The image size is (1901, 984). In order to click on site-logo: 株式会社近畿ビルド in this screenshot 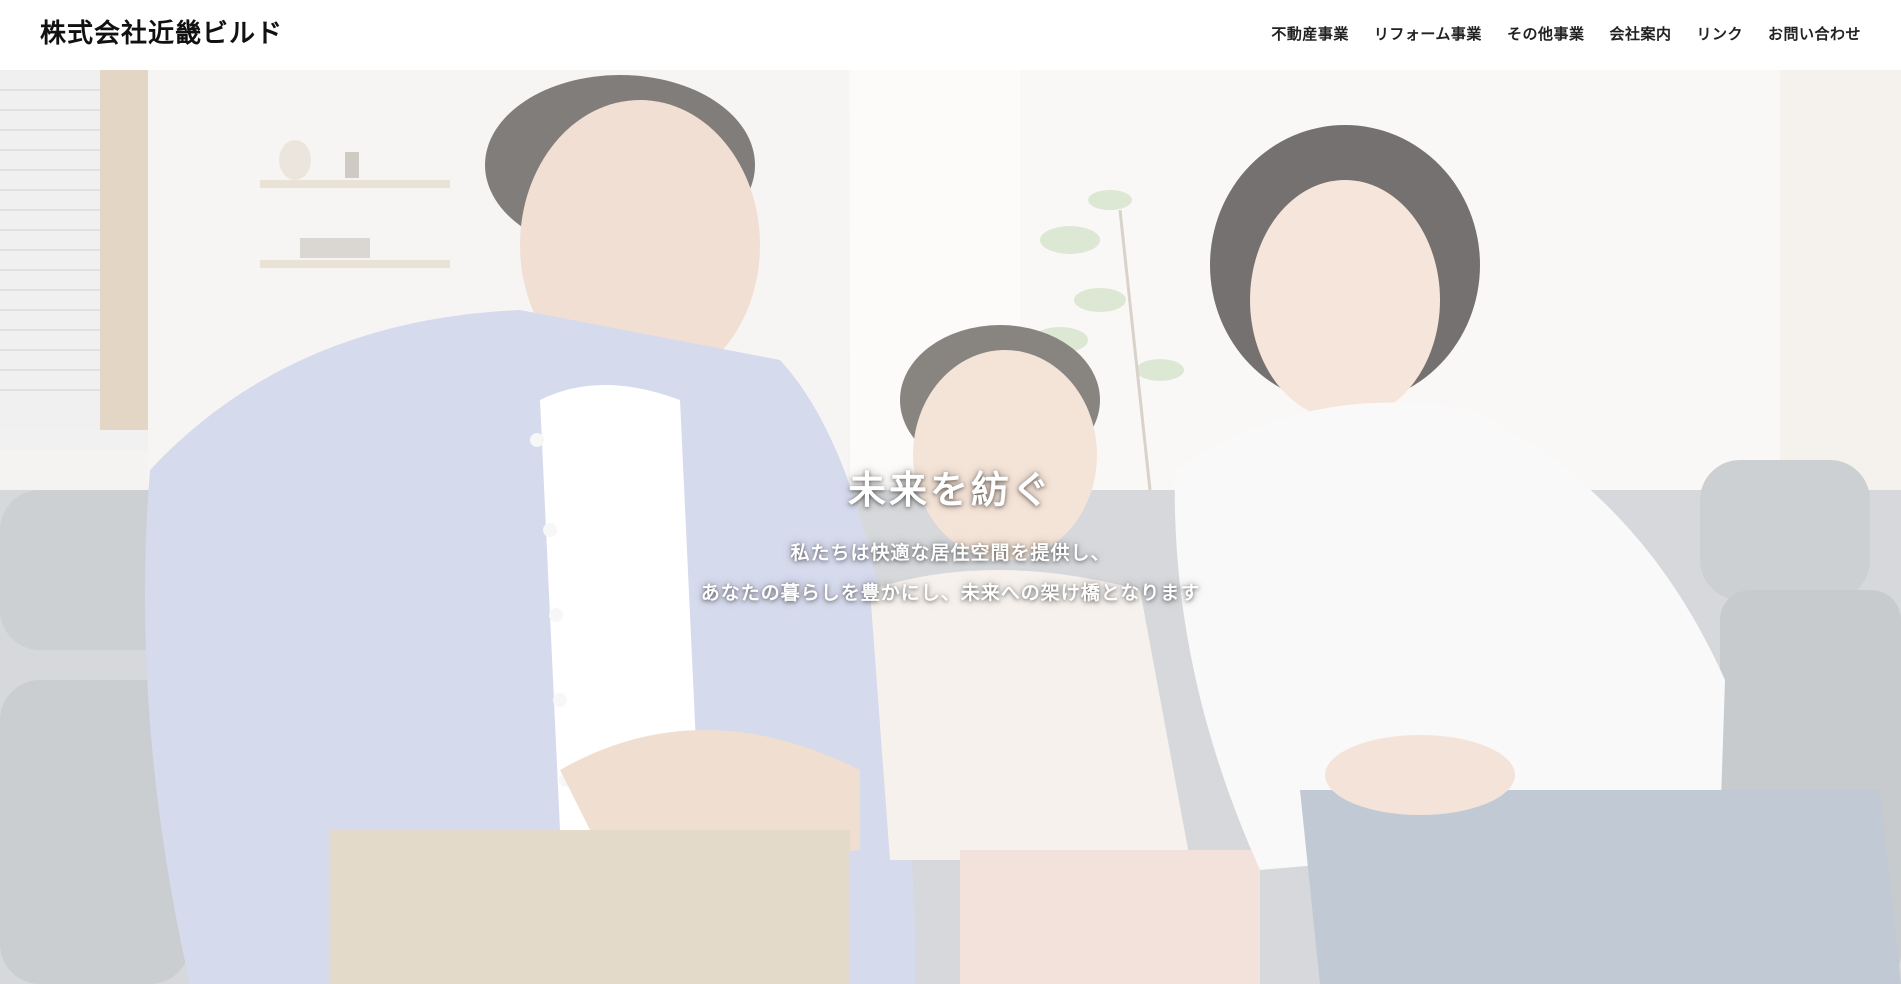, I will do `click(161, 34)`.